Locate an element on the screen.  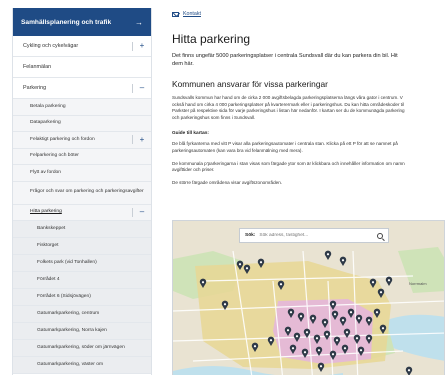
sidebar-item: Felanmälan is located at coordinates (82, 67).